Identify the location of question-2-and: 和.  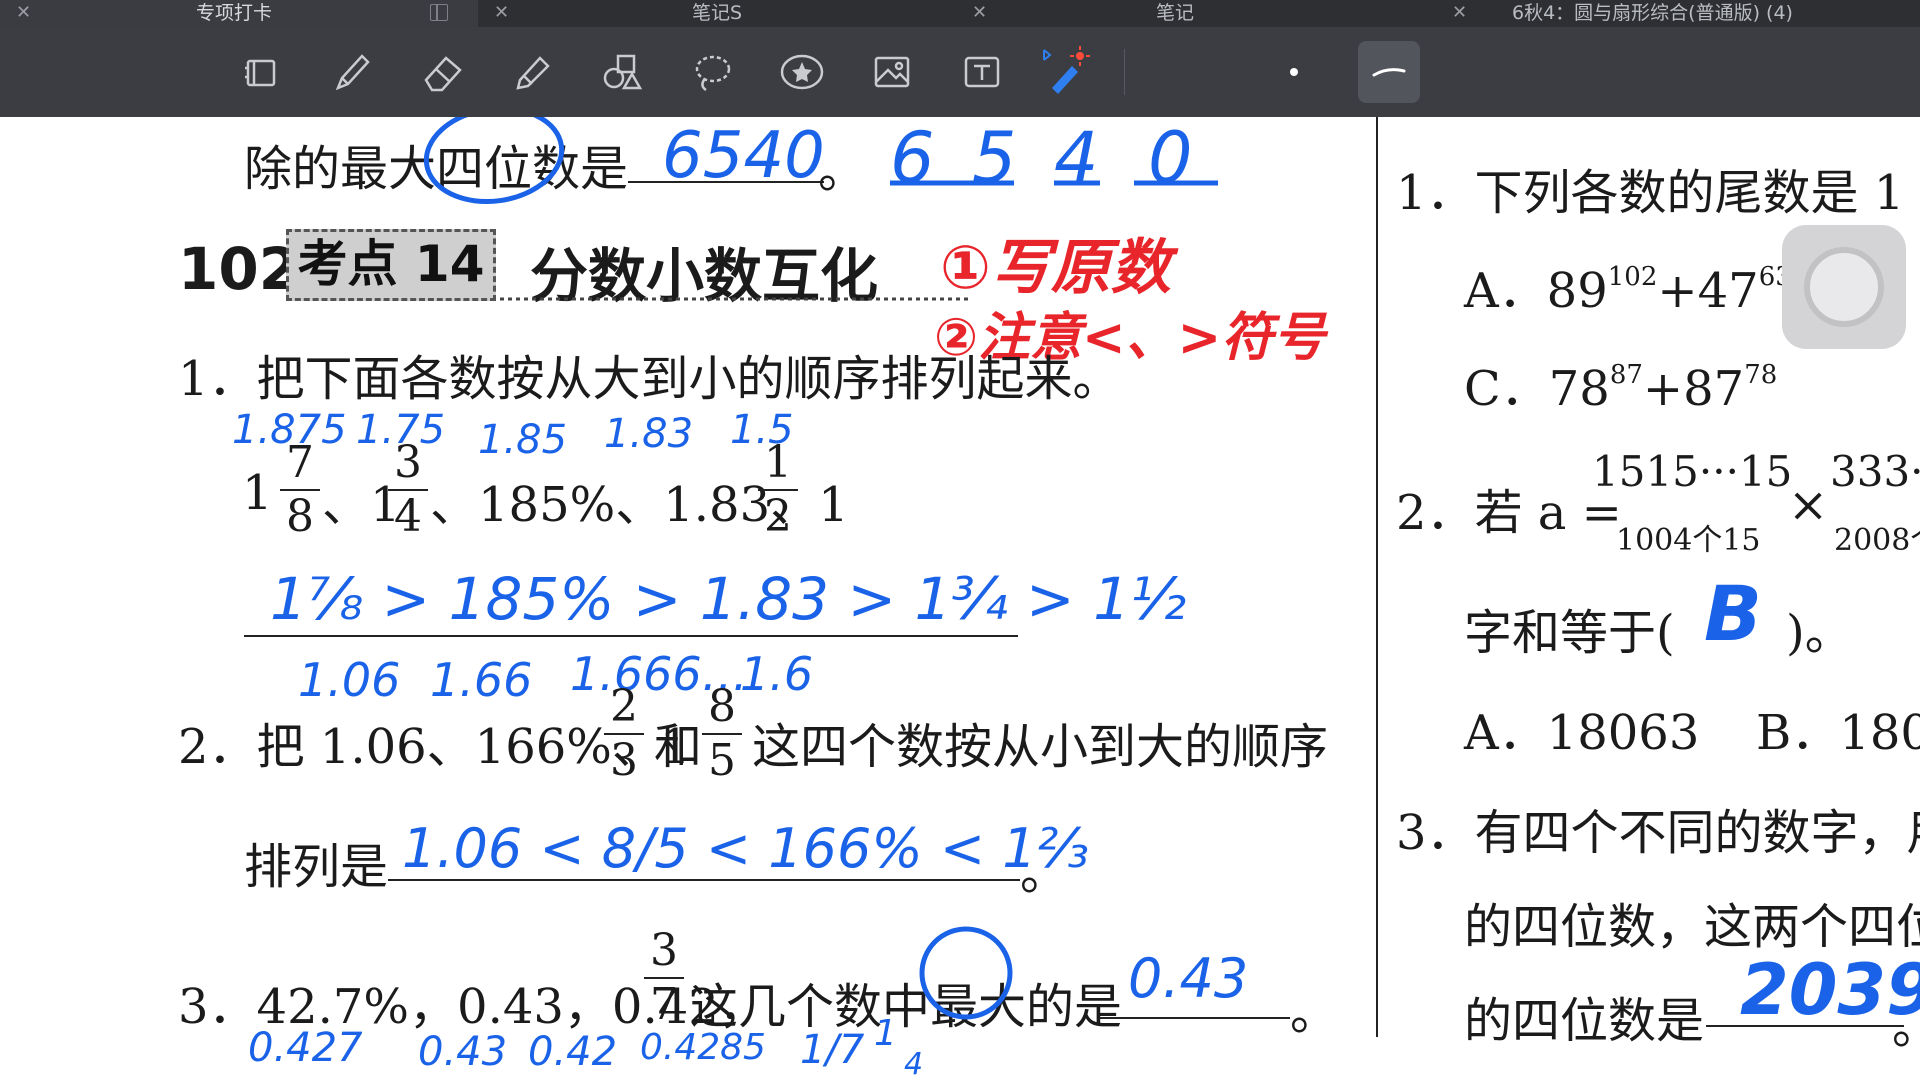
(678, 747).